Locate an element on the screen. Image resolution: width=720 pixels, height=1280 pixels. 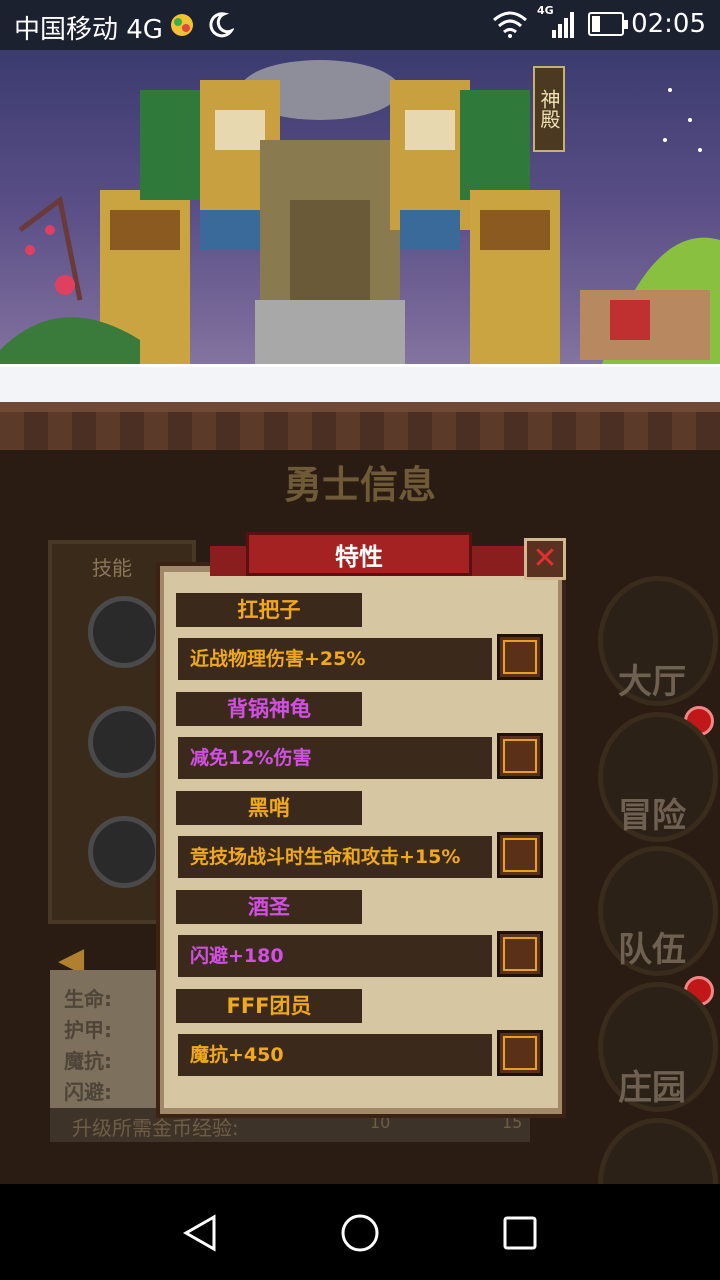
stat-armor-label: 护甲: is located at coordinates (88, 1030).